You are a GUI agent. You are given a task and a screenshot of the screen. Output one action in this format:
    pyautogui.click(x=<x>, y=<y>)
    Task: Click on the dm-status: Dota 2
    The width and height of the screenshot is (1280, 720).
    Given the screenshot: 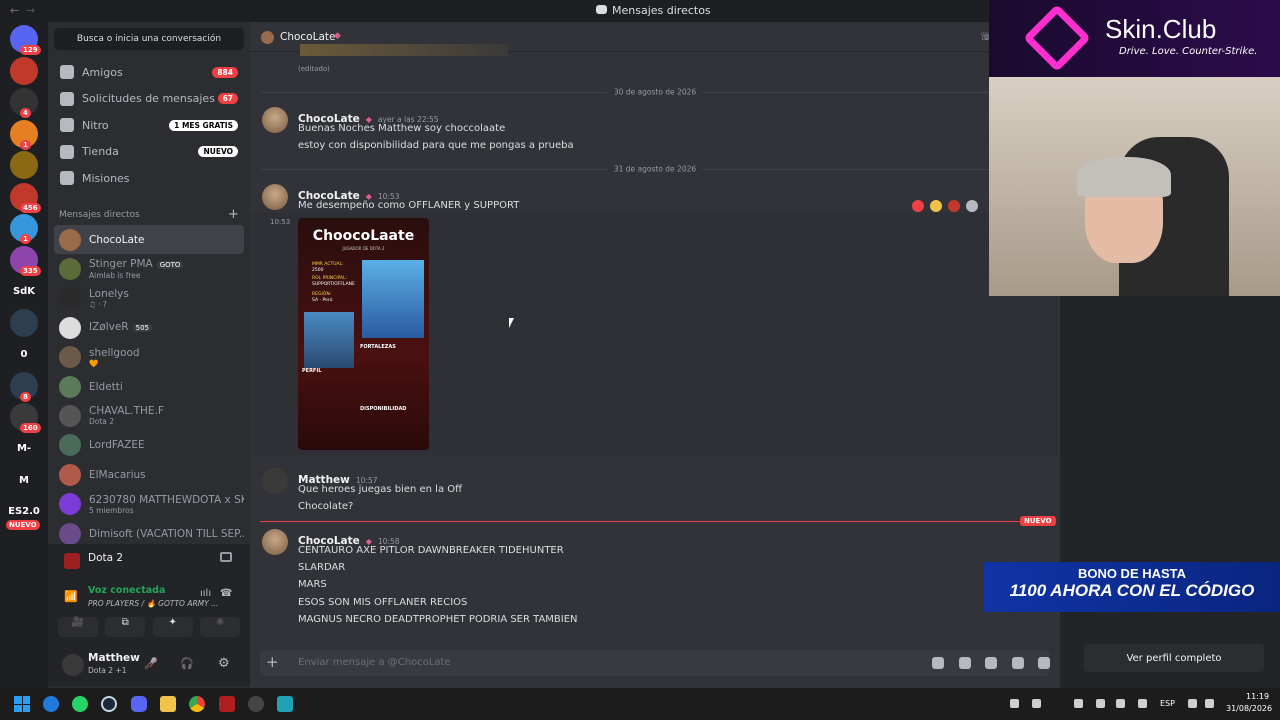 What is the action you would take?
    pyautogui.click(x=102, y=422)
    